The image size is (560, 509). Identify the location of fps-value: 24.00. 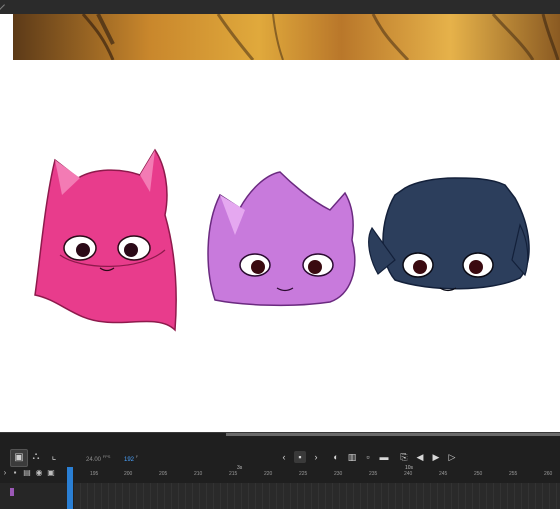
(94, 460).